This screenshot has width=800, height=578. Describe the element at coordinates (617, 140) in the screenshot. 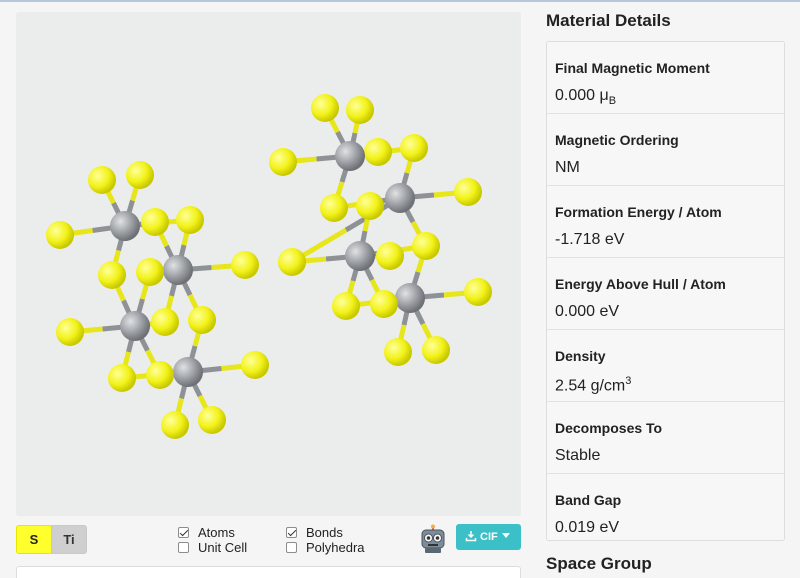

I see `detail-label: Magnetic Ordering` at that location.